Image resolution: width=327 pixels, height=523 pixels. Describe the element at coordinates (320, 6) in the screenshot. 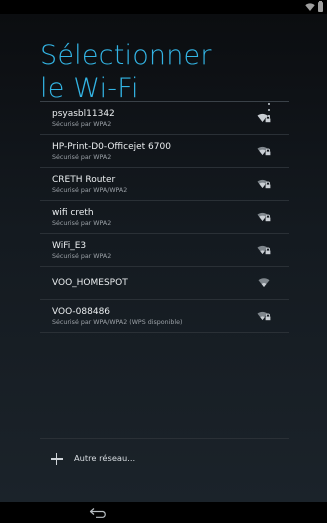

I see `battery-icon` at that location.